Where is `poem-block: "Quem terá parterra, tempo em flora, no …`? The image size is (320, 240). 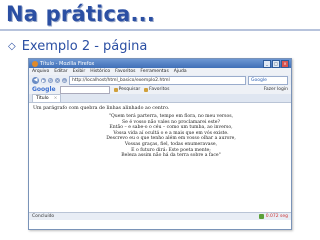
poem-block: "Quem terá parterra, tempo em flora, no … is located at coordinates (171, 136).